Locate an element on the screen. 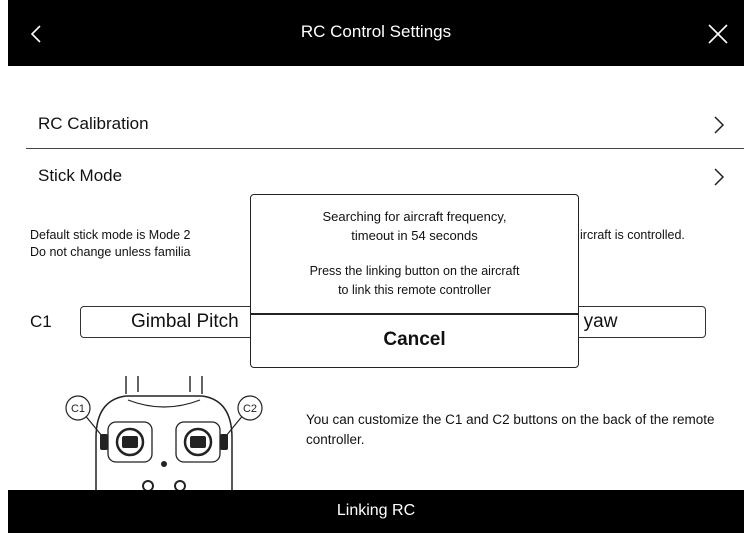  dialog-line4: to link this remote controller is located at coordinates (414, 290).